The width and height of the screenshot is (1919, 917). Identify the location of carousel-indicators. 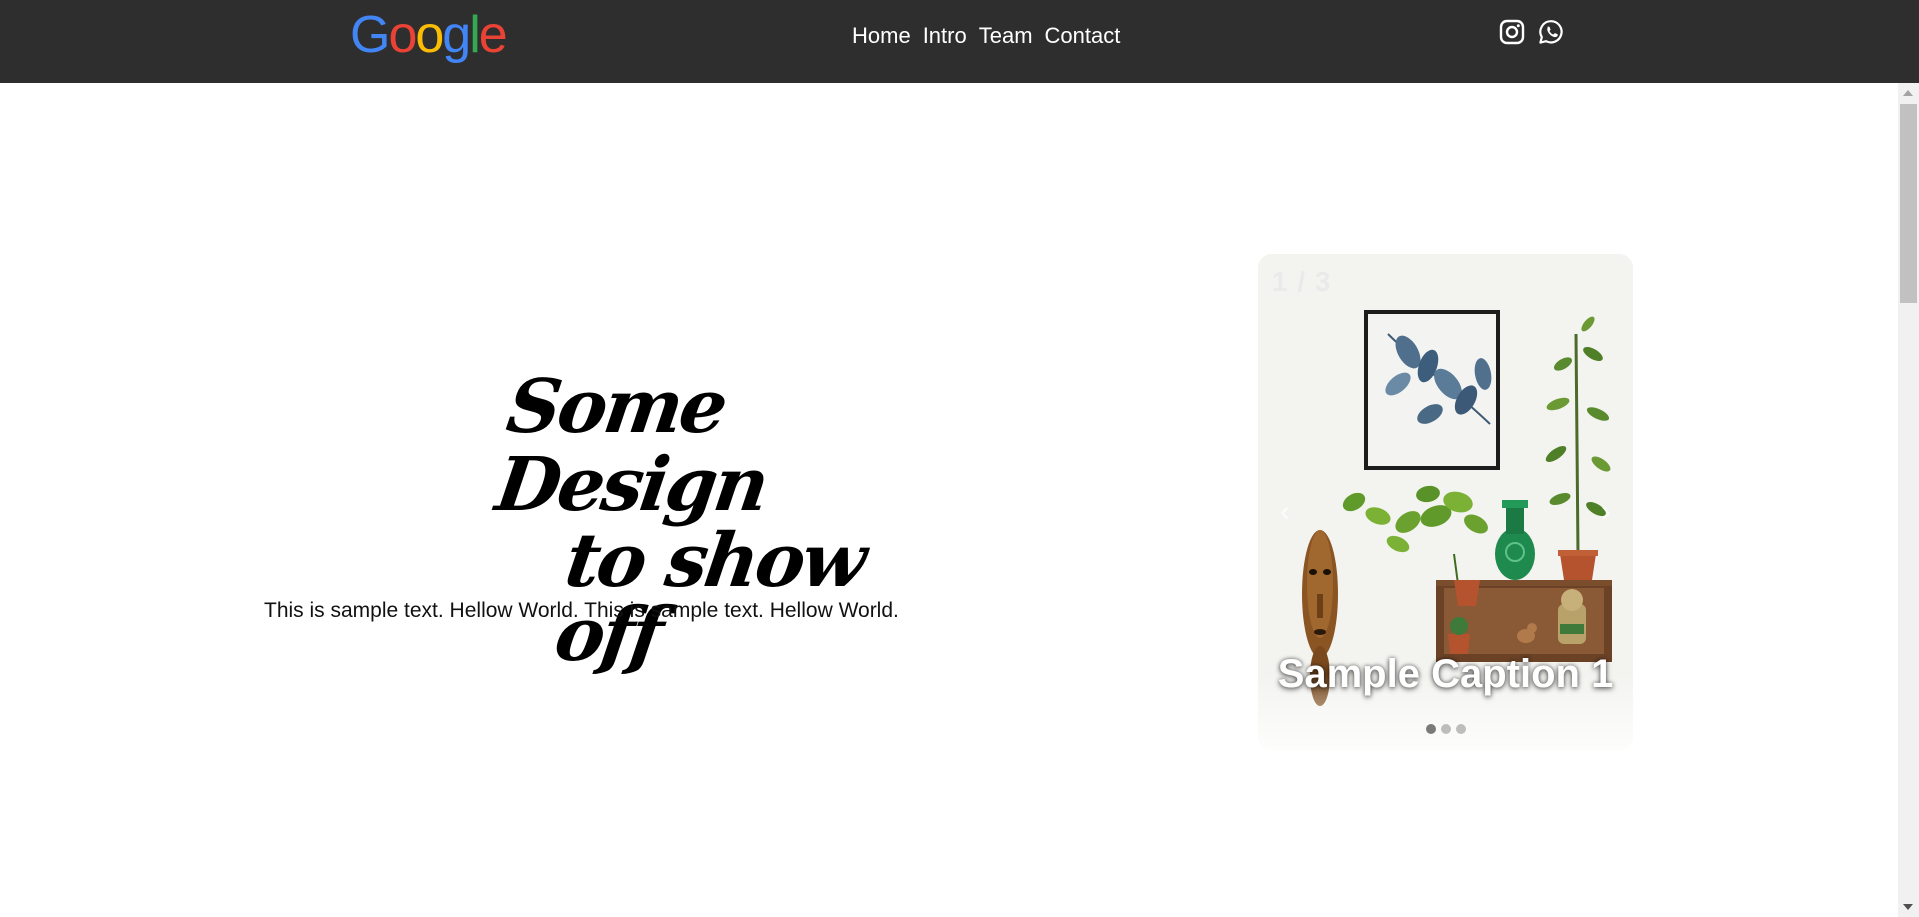
(1445, 729).